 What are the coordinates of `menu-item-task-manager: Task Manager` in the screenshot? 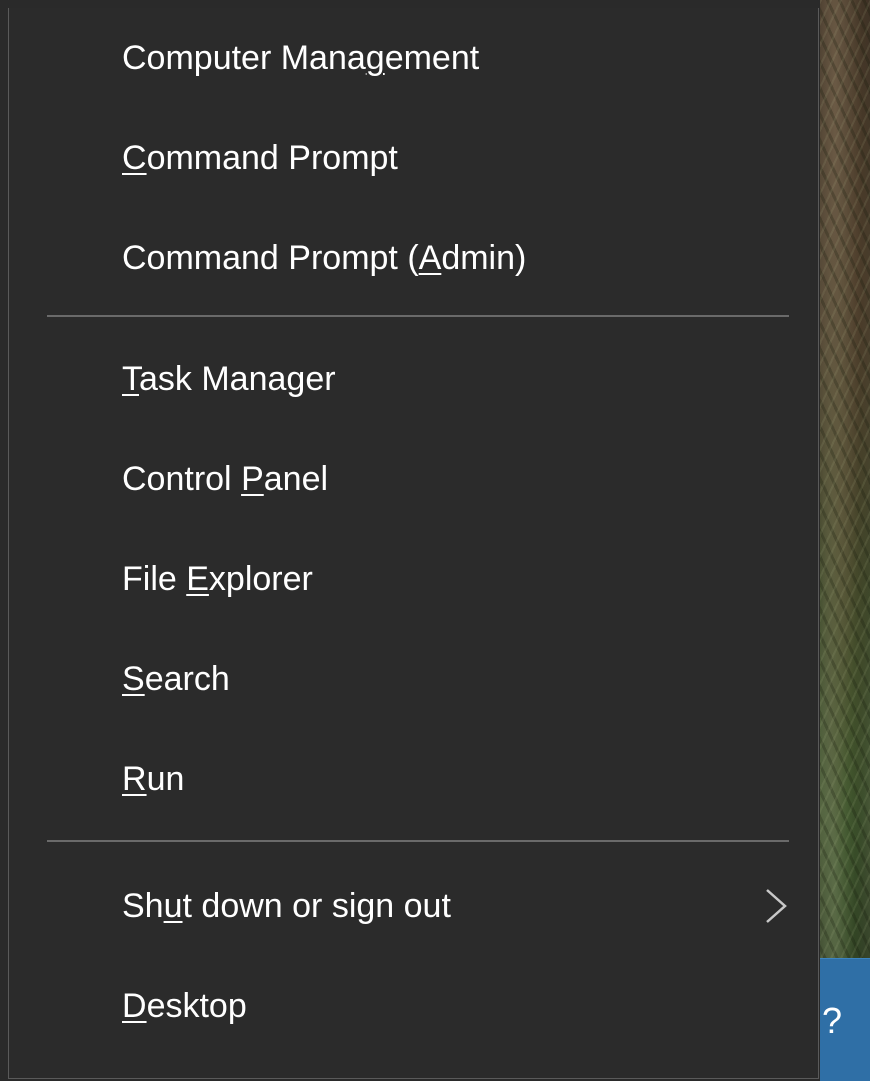 It's located at (413, 379).